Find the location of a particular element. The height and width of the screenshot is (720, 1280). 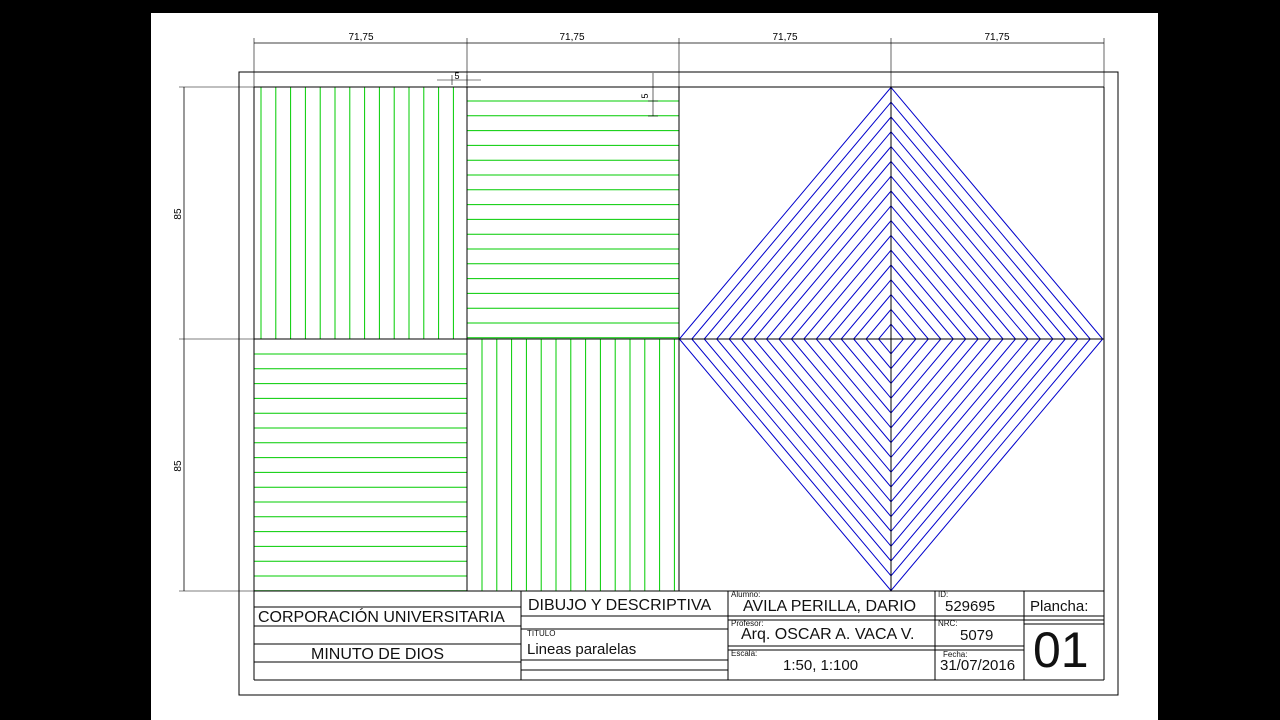

green-horizontal-lines-bottom-left is located at coordinates (360, 472).